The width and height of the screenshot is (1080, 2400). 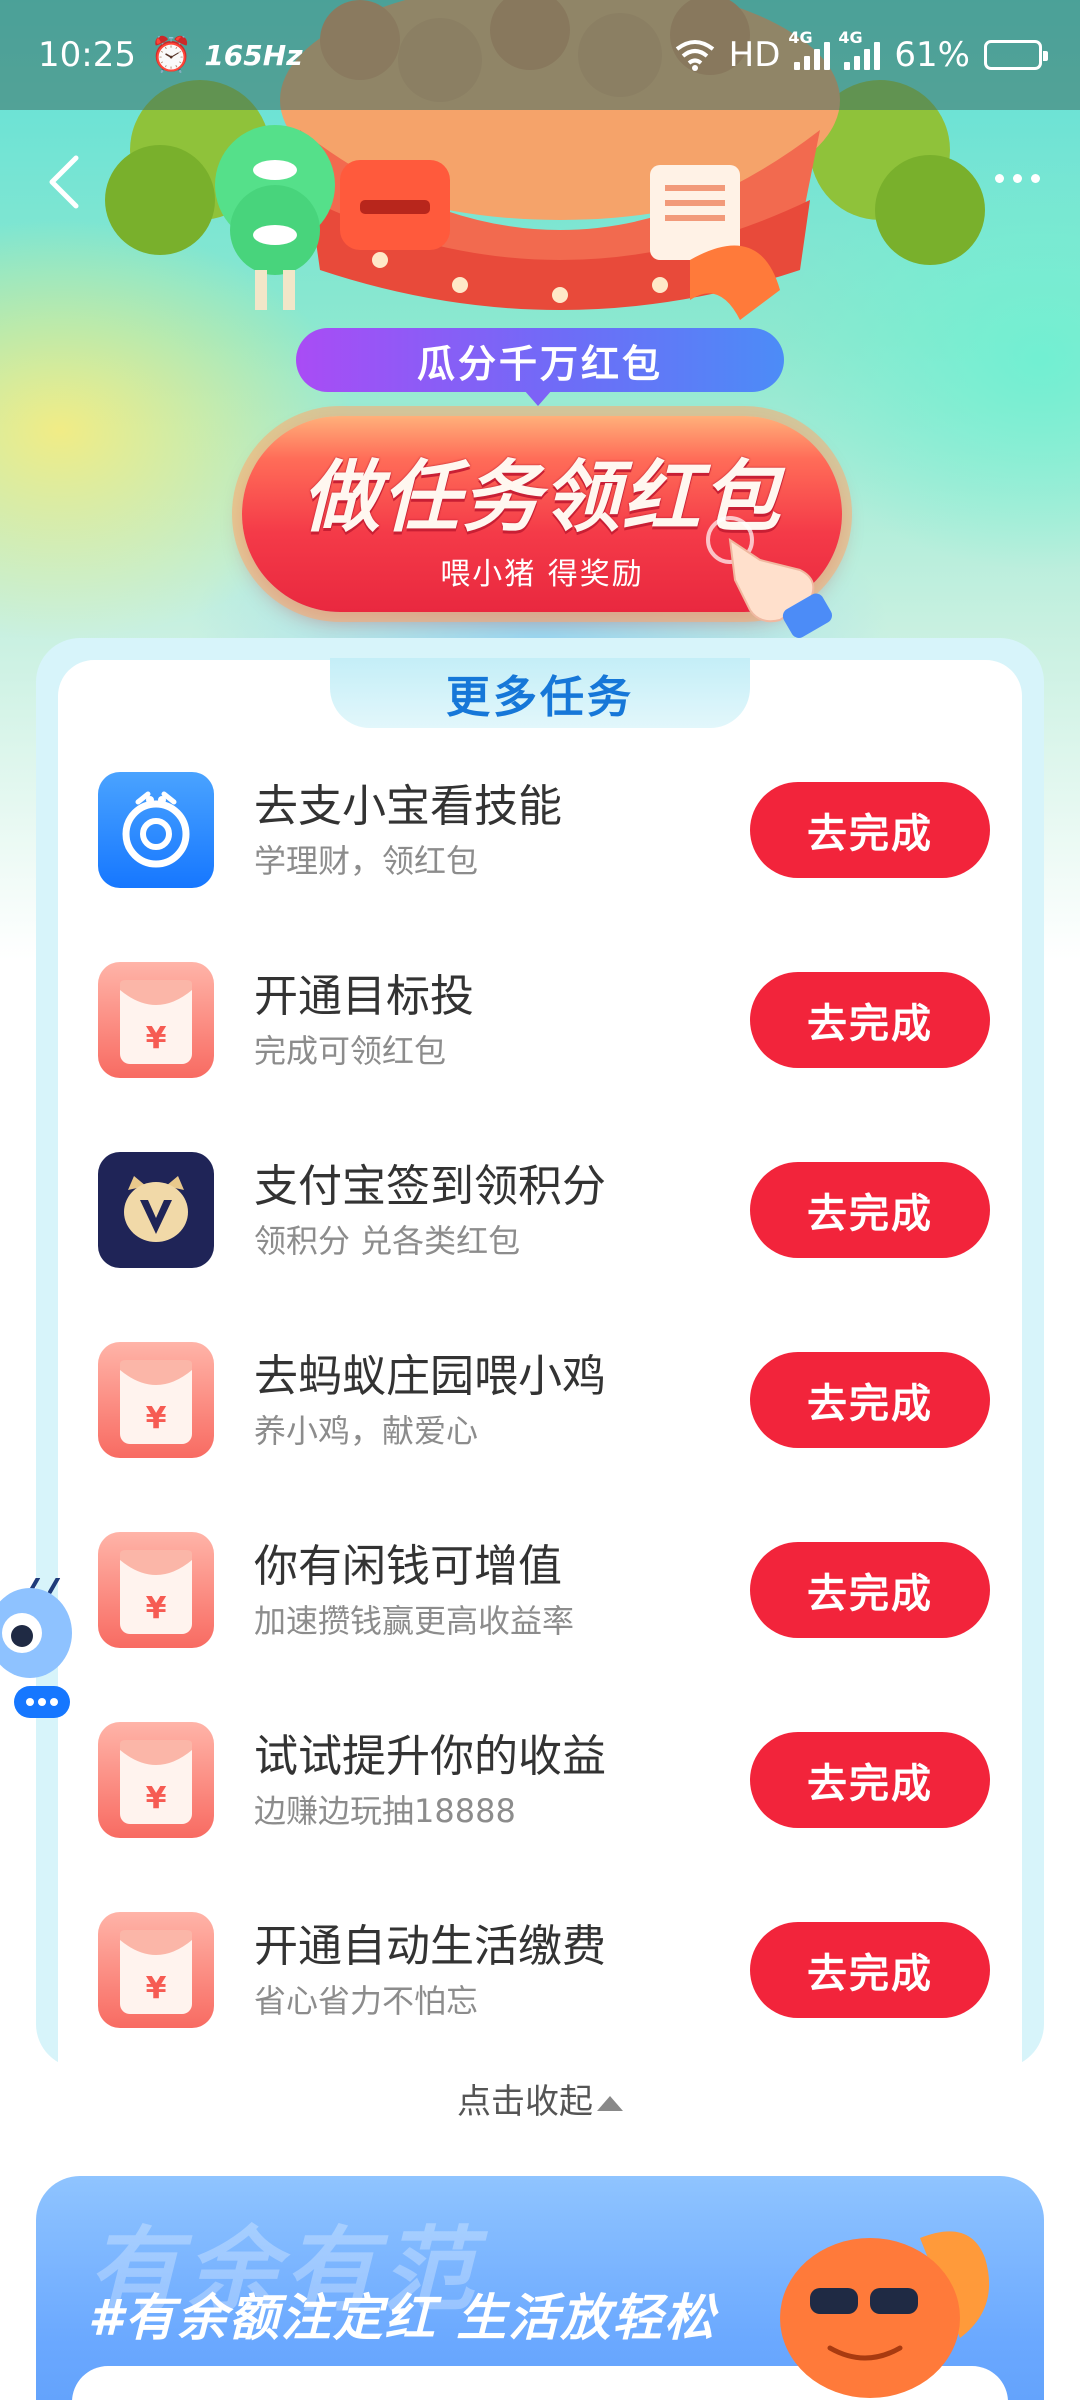 What do you see at coordinates (408, 806) in the screenshot?
I see `task-title: 去支小宝看技能` at bounding box center [408, 806].